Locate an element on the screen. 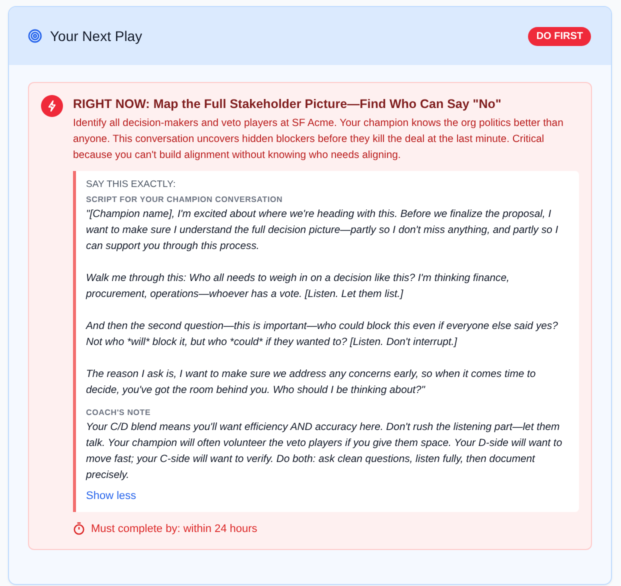  show-less-link: Show less is located at coordinates (111, 496).